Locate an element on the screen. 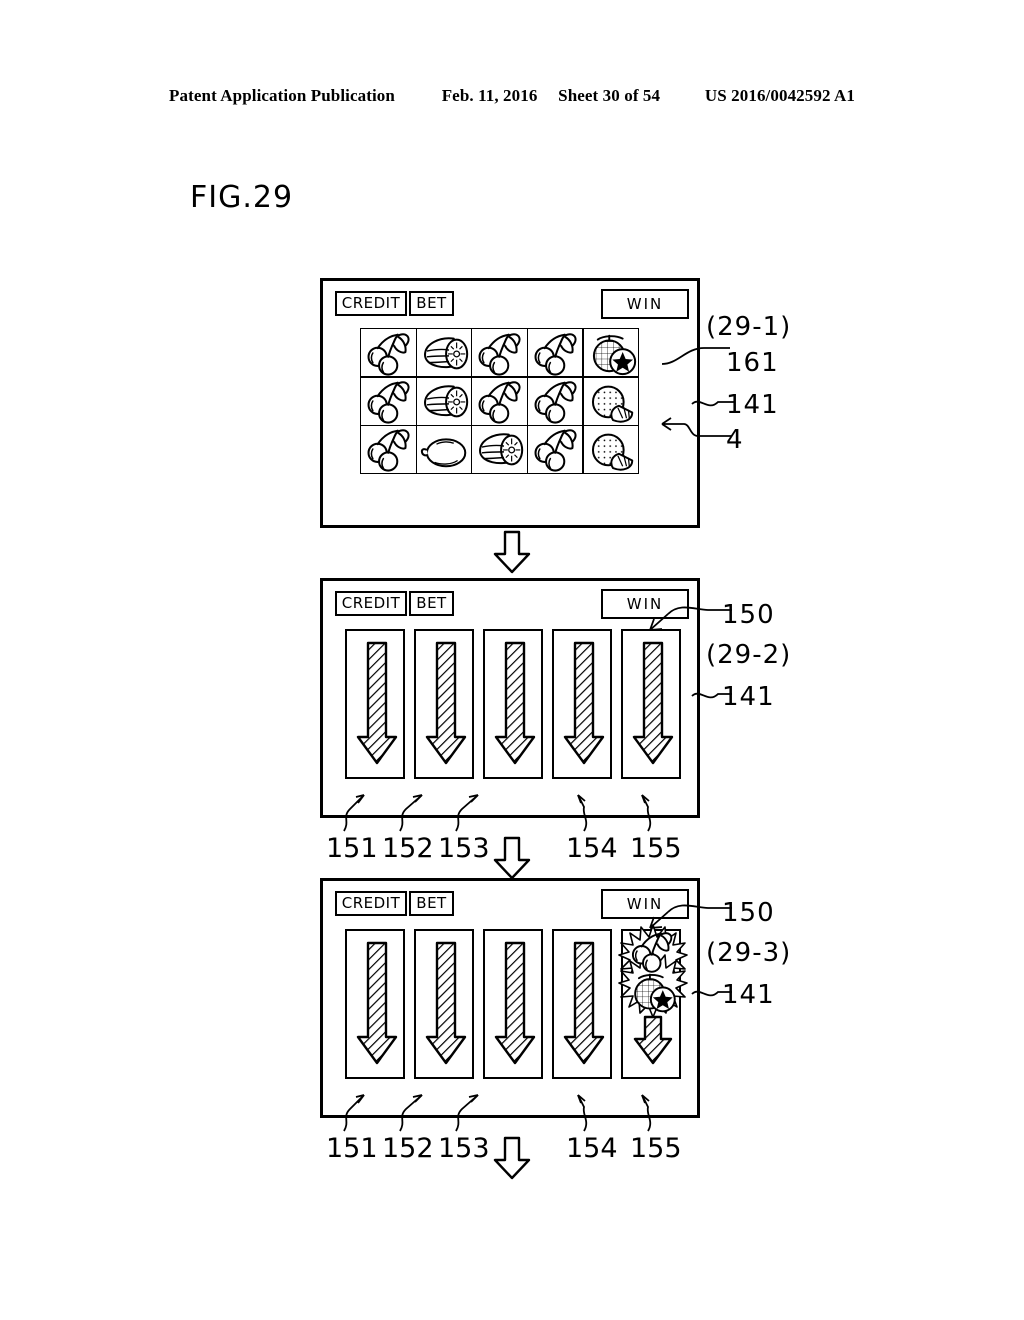  publication-title: Patent Application Publication is located at coordinates (282, 95).